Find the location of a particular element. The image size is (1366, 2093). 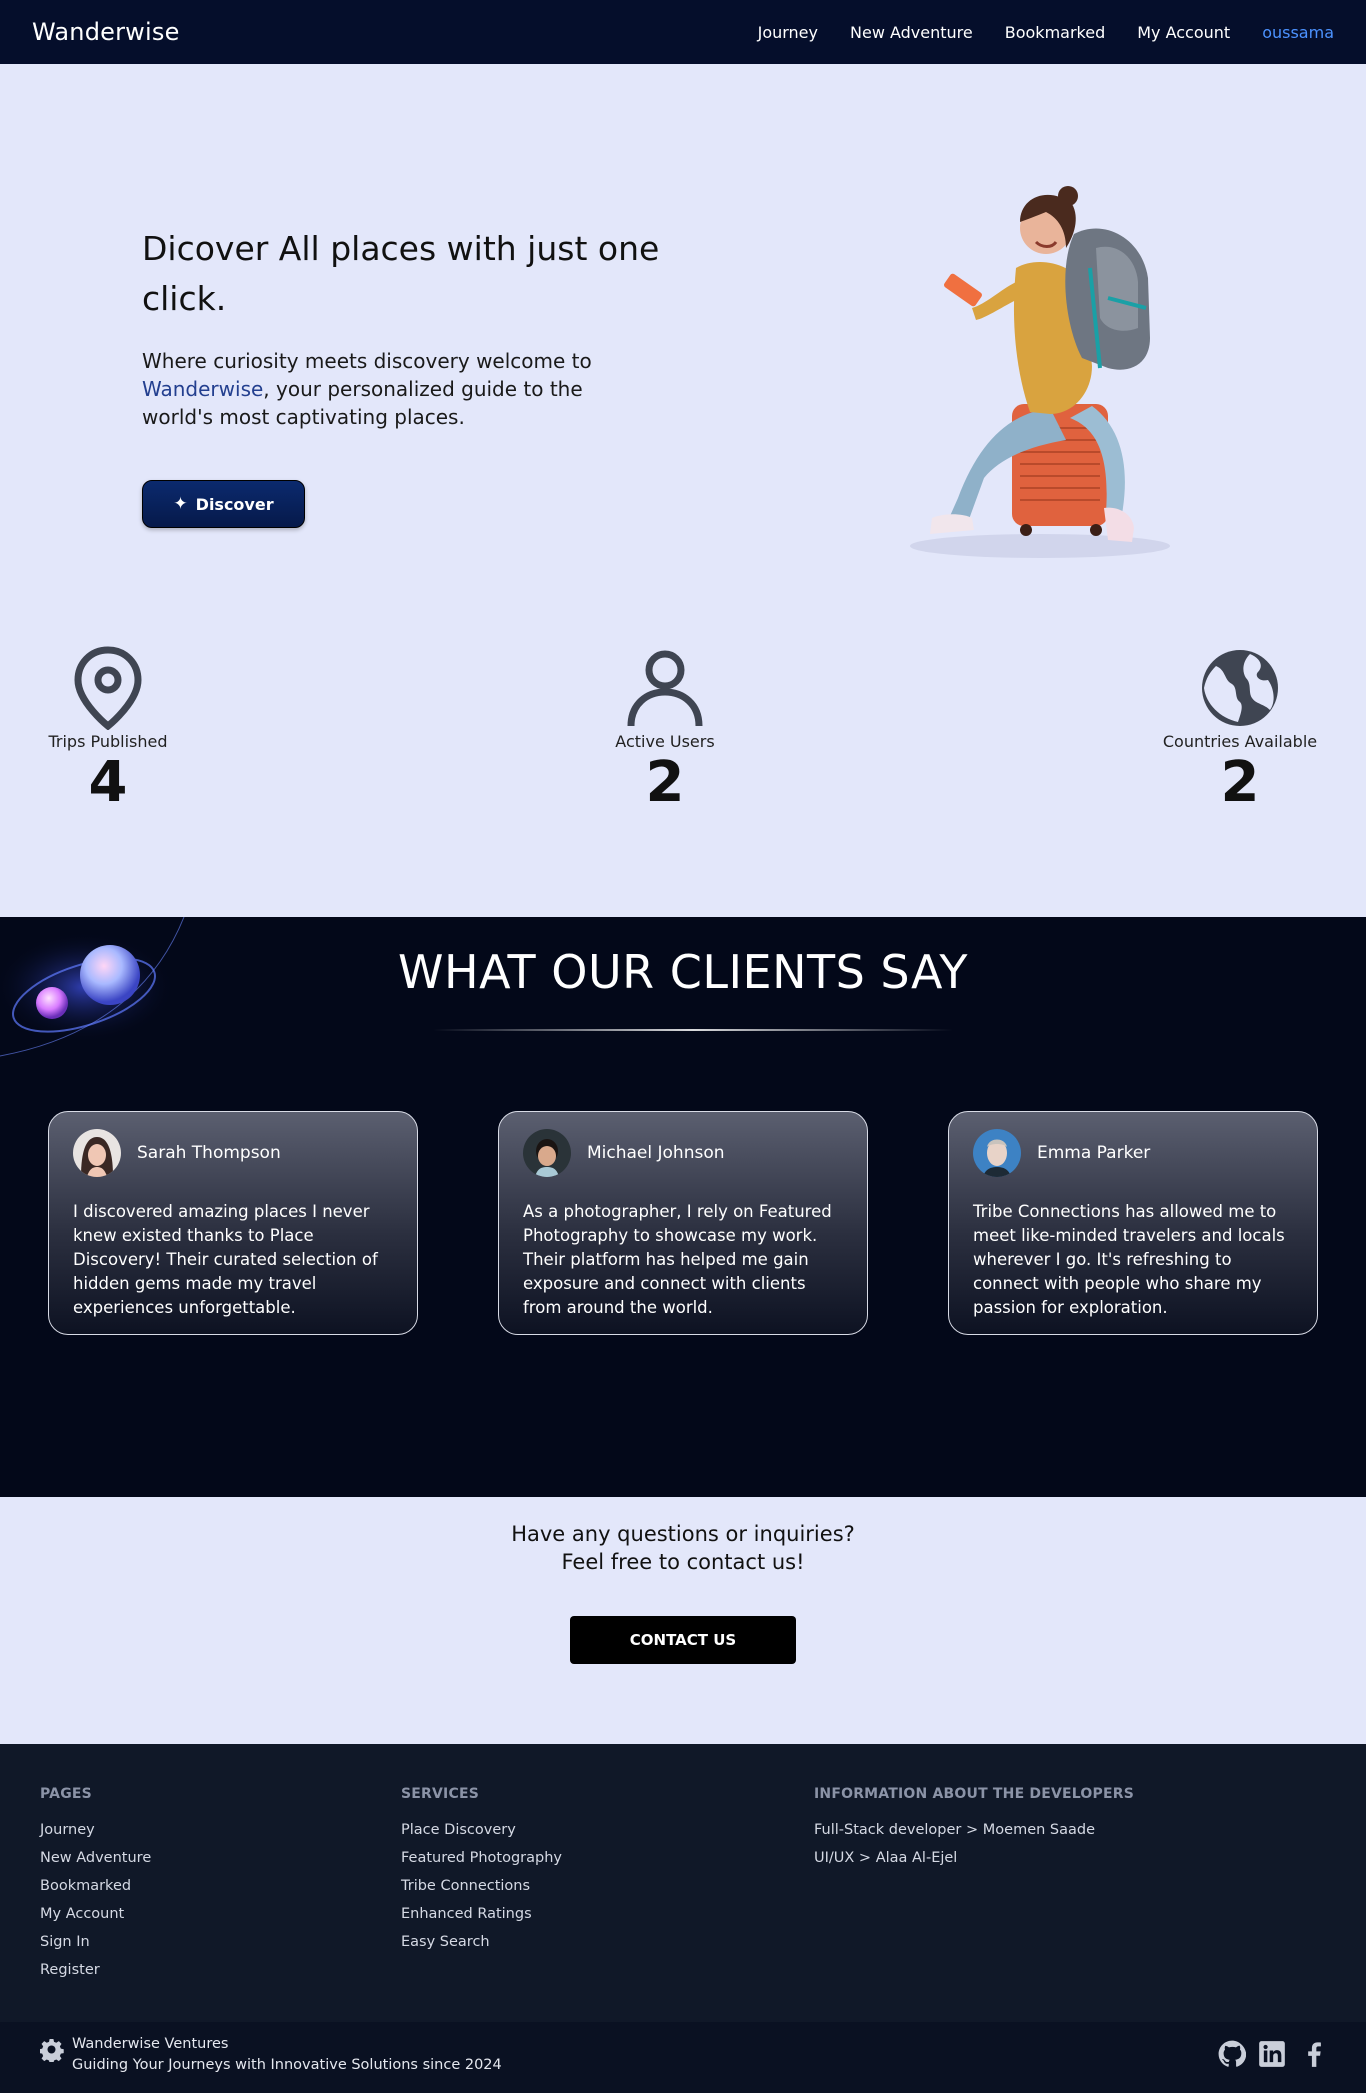

footer-link-tribe-connections: Tribe Connections is located at coordinates (481, 1886).